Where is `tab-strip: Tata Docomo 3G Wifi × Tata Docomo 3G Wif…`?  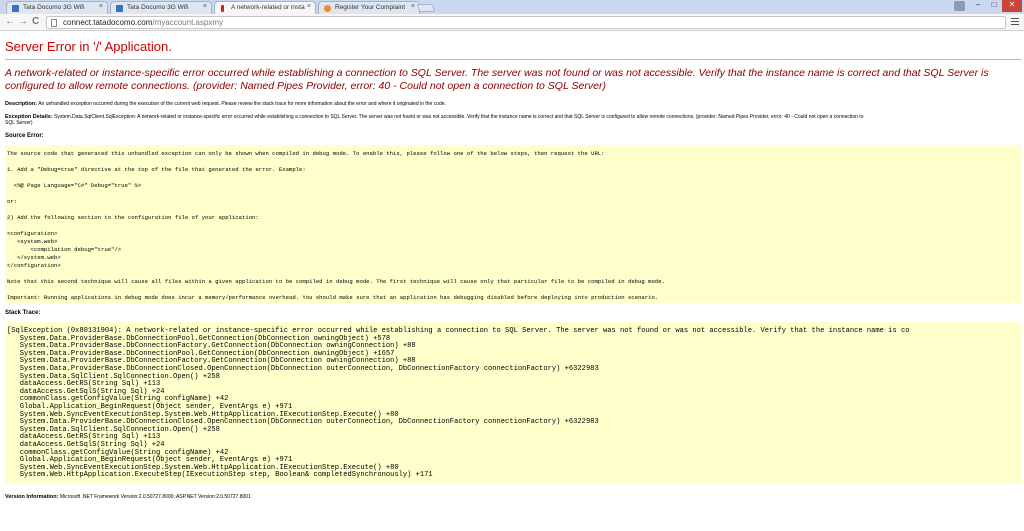 tab-strip: Tata Docomo 3G Wifi × Tata Docomo 3G Wif… is located at coordinates (512, 7).